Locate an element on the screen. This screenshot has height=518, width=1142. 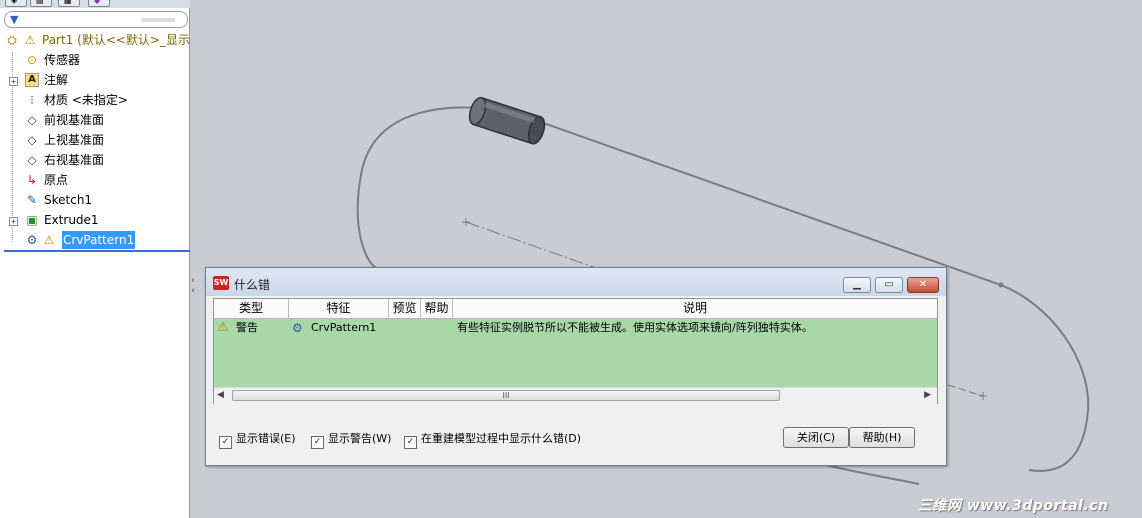
scrollbar-thumb: III is located at coordinates (506, 395).